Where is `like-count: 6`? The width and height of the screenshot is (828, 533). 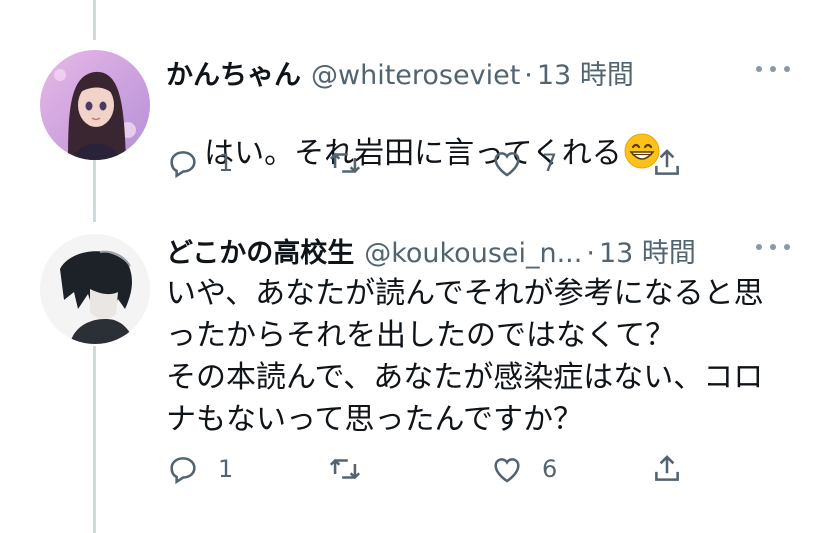 like-count: 6 is located at coordinates (550, 469).